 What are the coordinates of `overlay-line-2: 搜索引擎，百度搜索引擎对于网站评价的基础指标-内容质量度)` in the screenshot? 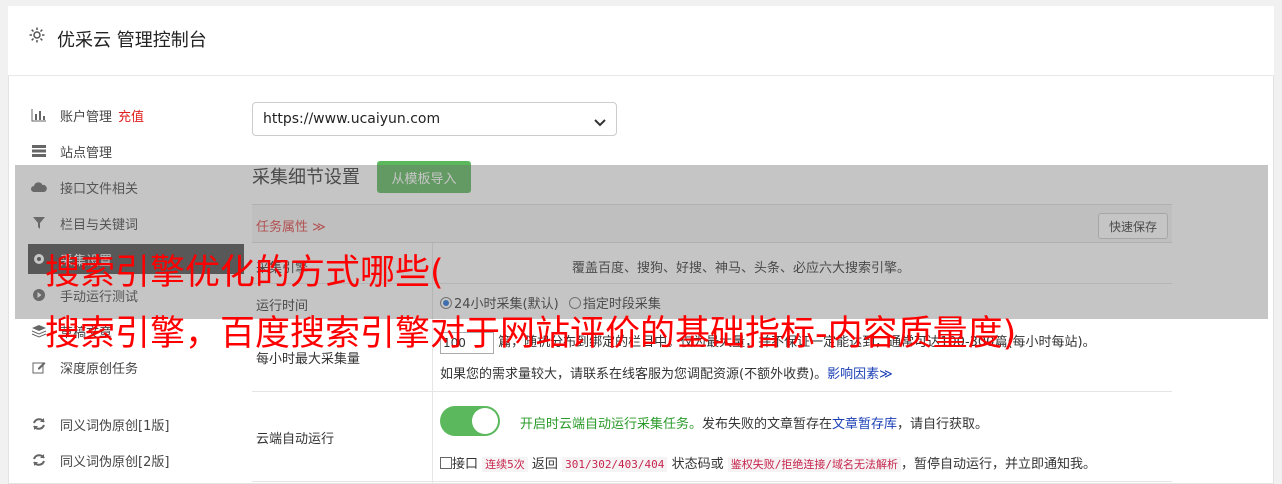 It's located at (531, 334).